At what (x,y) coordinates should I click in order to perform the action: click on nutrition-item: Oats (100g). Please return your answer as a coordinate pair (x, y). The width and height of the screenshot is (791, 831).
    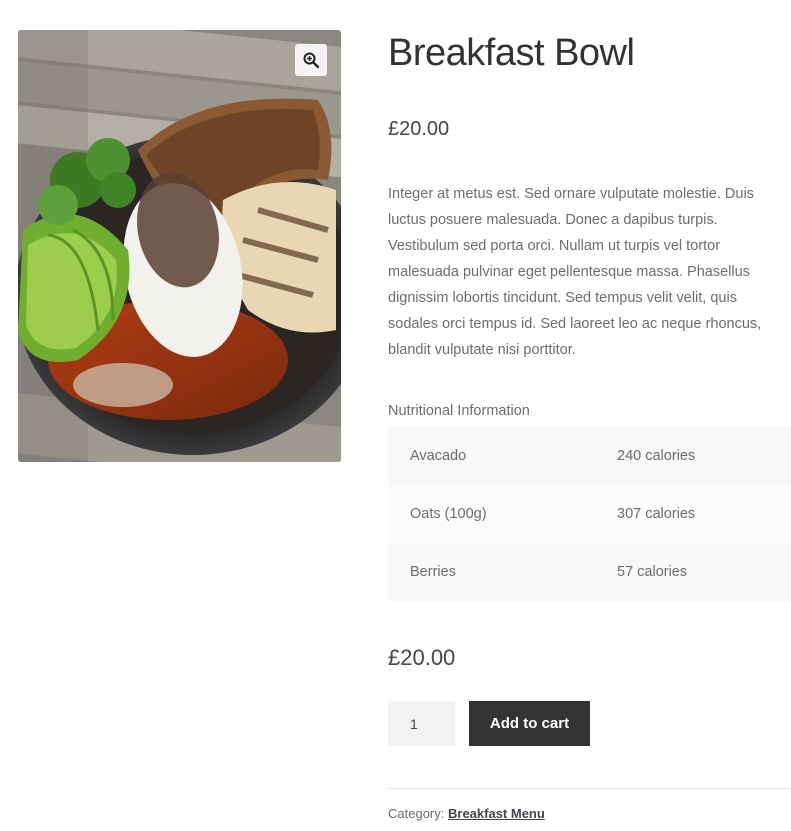
    Looking at the image, I should click on (448, 514).